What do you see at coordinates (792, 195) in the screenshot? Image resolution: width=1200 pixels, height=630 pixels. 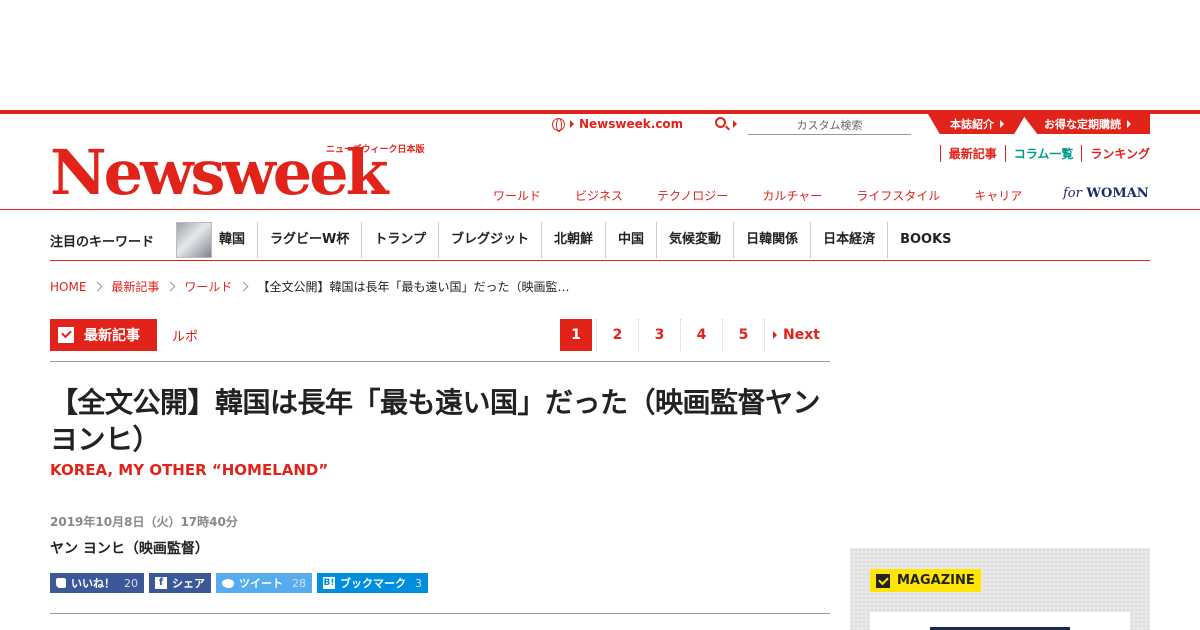 I see `nav-culture: カルチャー` at bounding box center [792, 195].